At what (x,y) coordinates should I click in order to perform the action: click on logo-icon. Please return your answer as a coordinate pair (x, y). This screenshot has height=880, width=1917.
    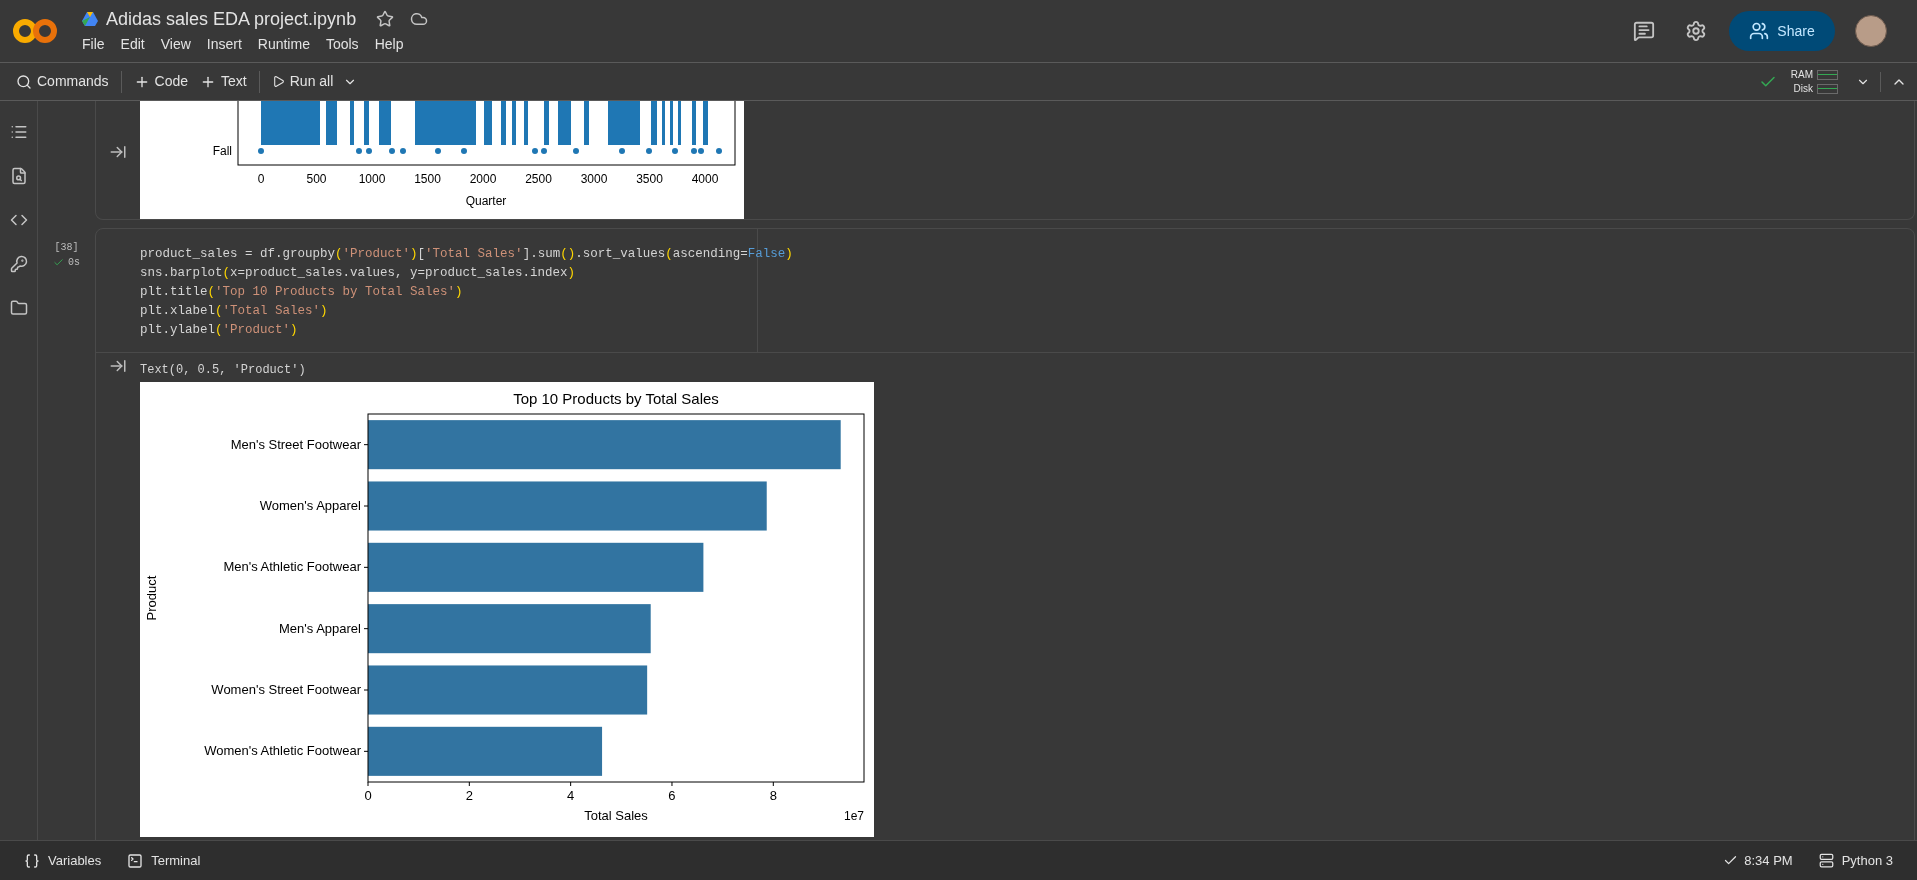
    Looking at the image, I should click on (35, 31).